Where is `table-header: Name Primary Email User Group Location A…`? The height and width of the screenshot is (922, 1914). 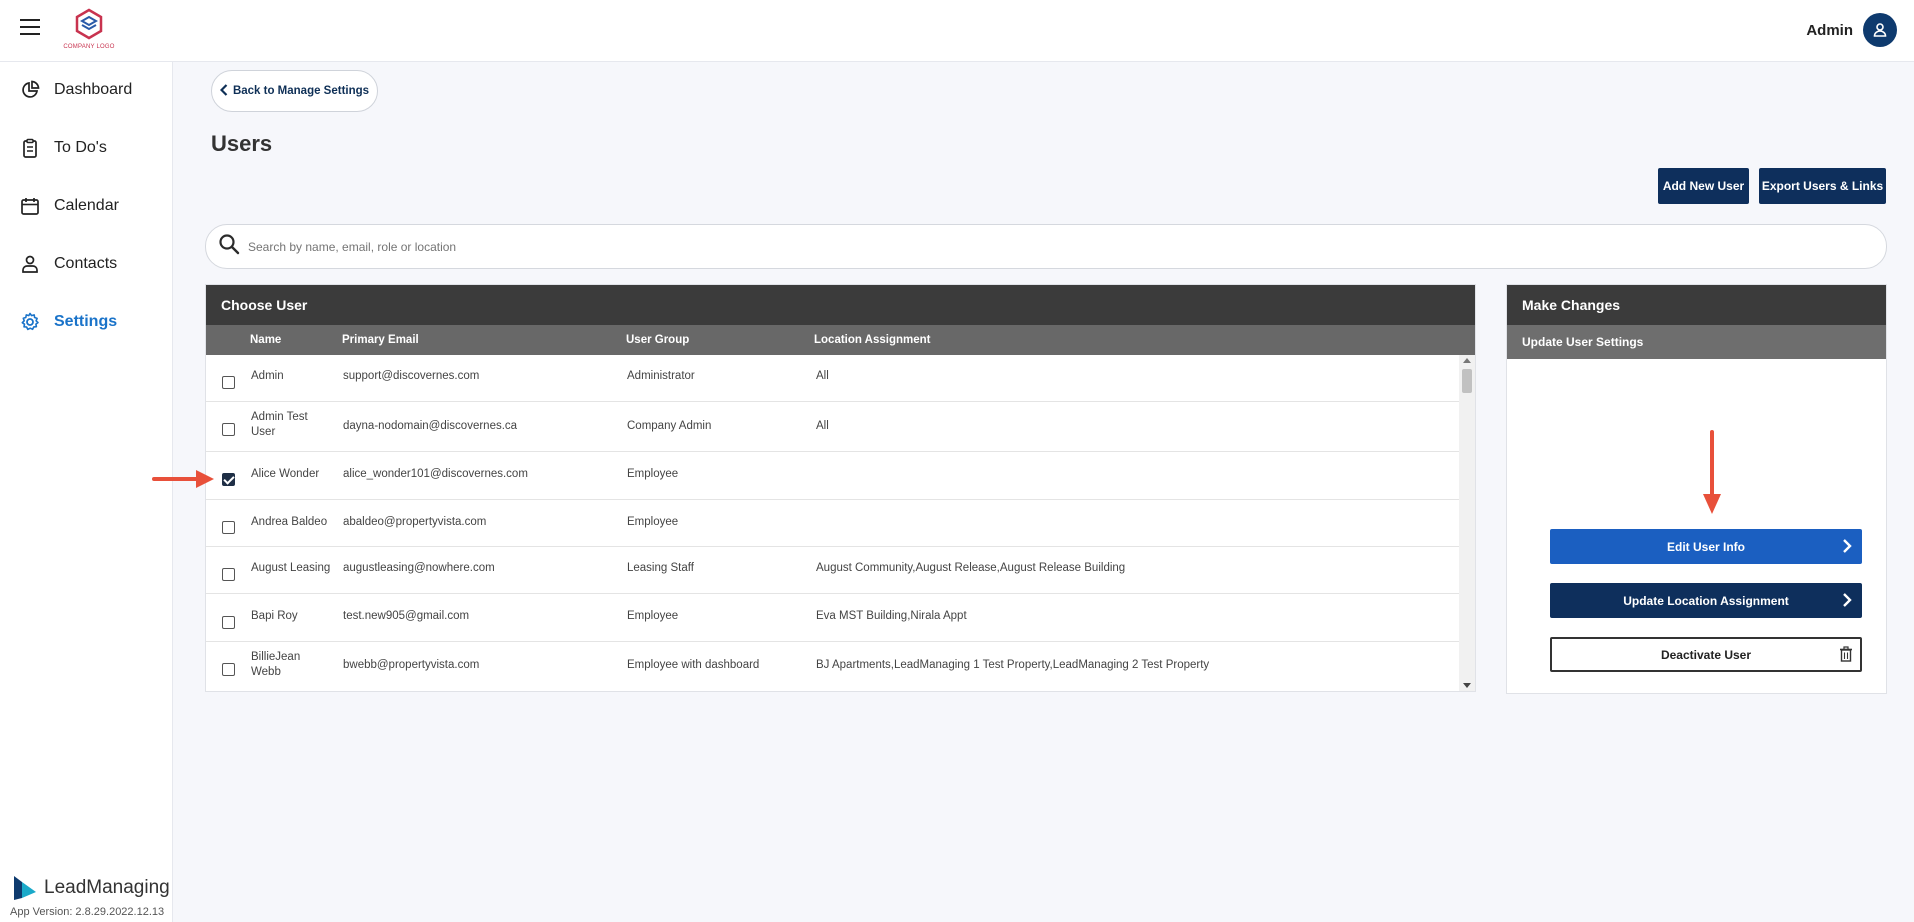
table-header: Name Primary Email User Group Location A… is located at coordinates (840, 340).